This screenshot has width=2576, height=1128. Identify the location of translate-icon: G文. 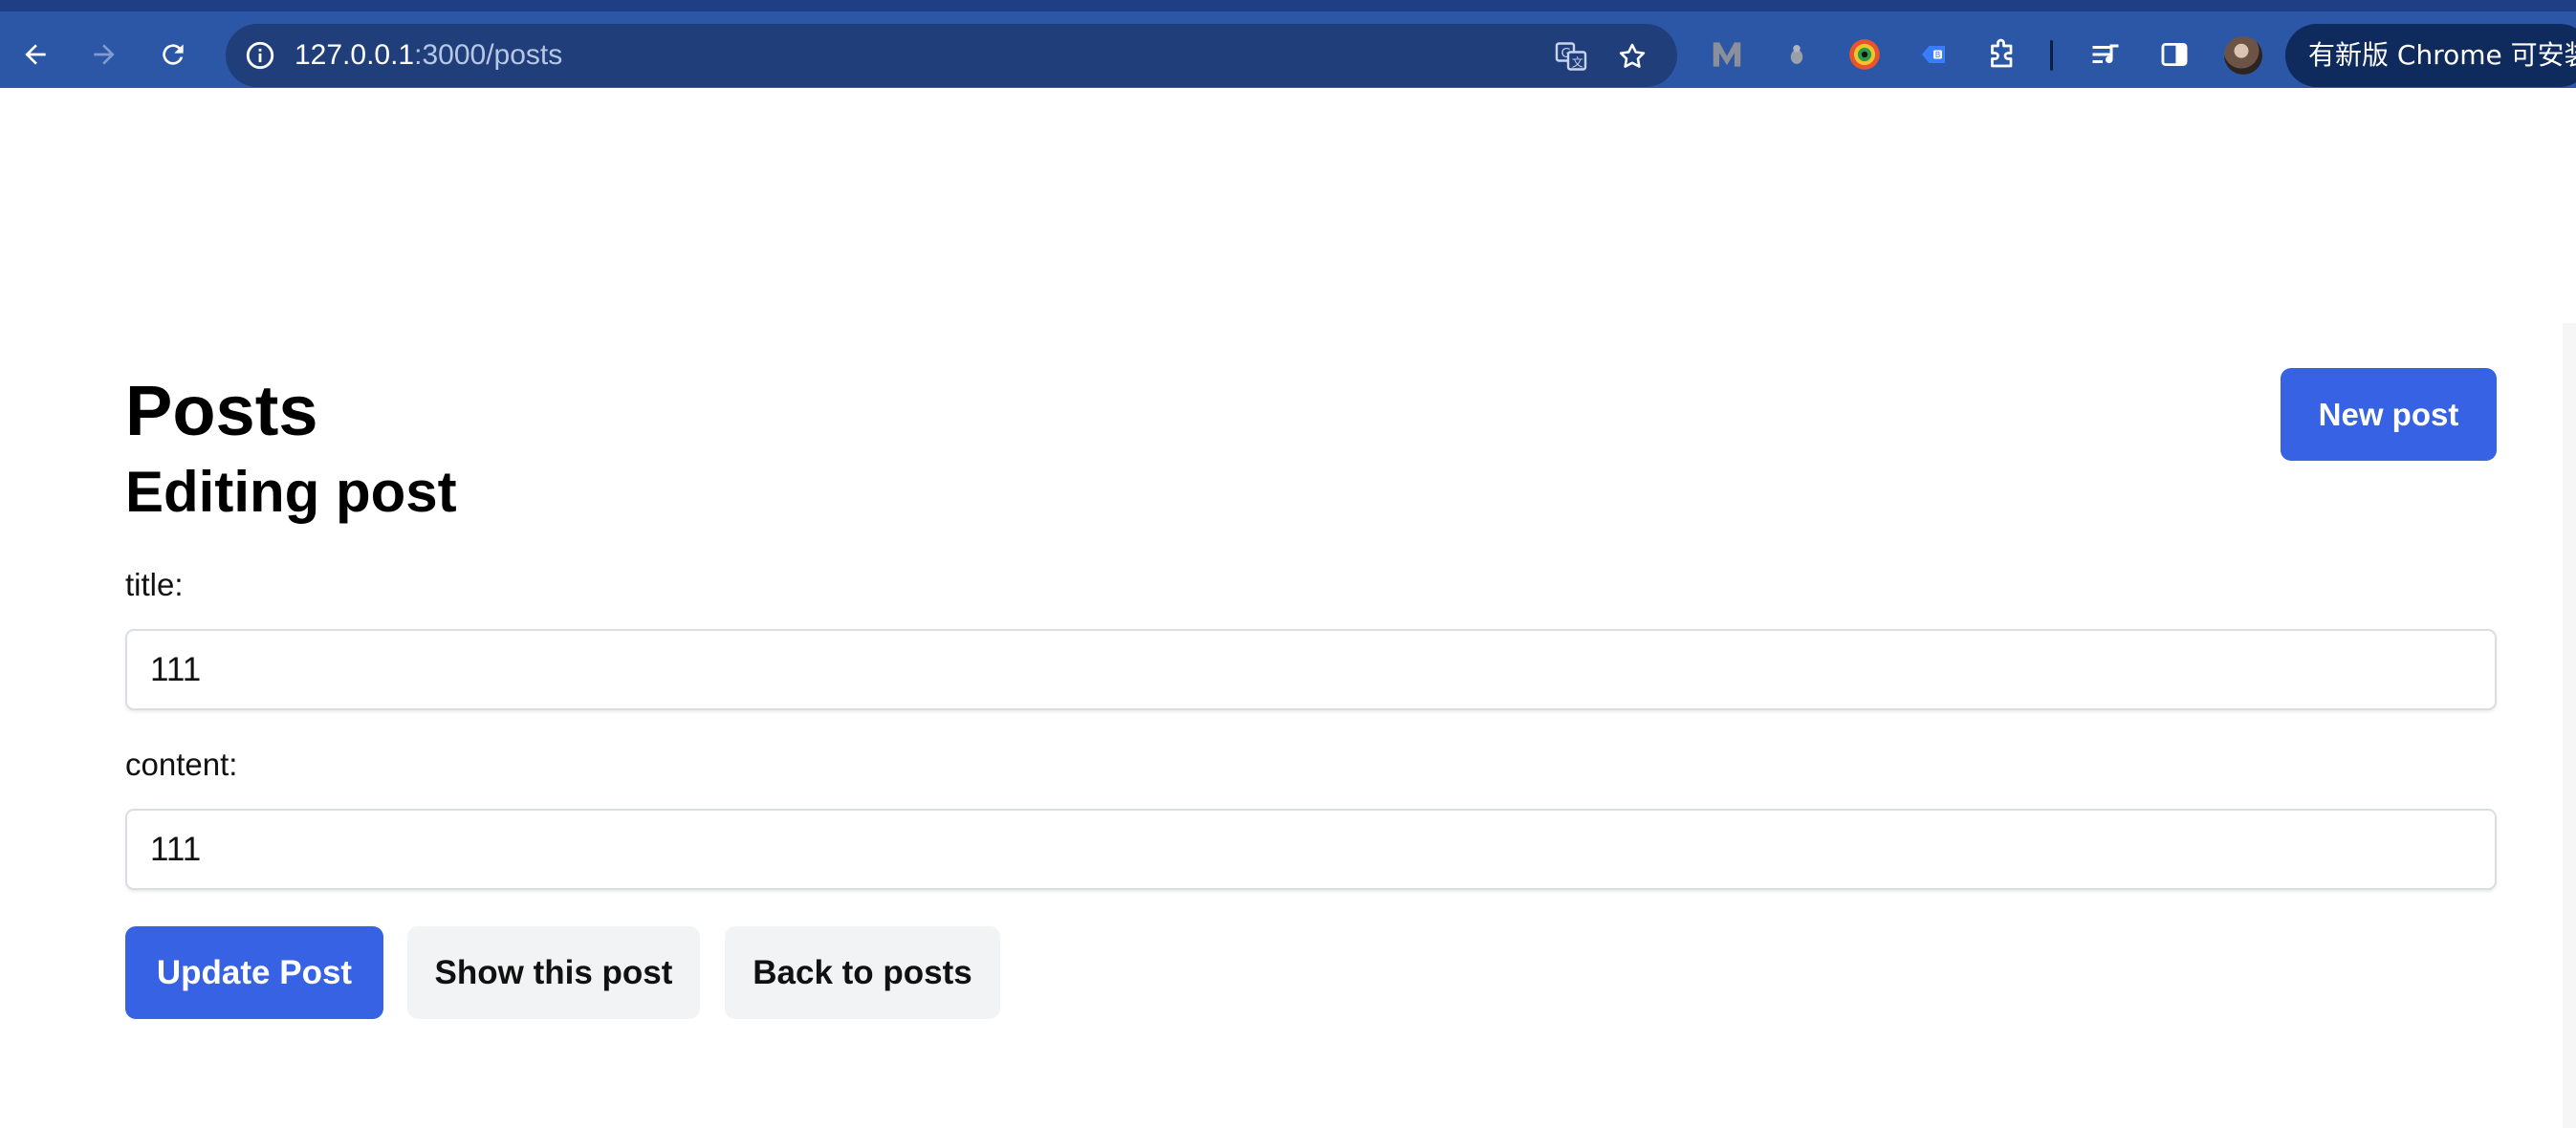
(1571, 56).